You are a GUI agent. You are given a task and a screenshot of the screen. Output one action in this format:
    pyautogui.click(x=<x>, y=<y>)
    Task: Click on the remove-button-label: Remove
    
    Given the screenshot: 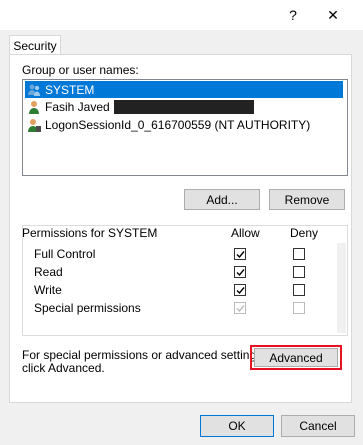 What is the action you would take?
    pyautogui.click(x=307, y=199)
    